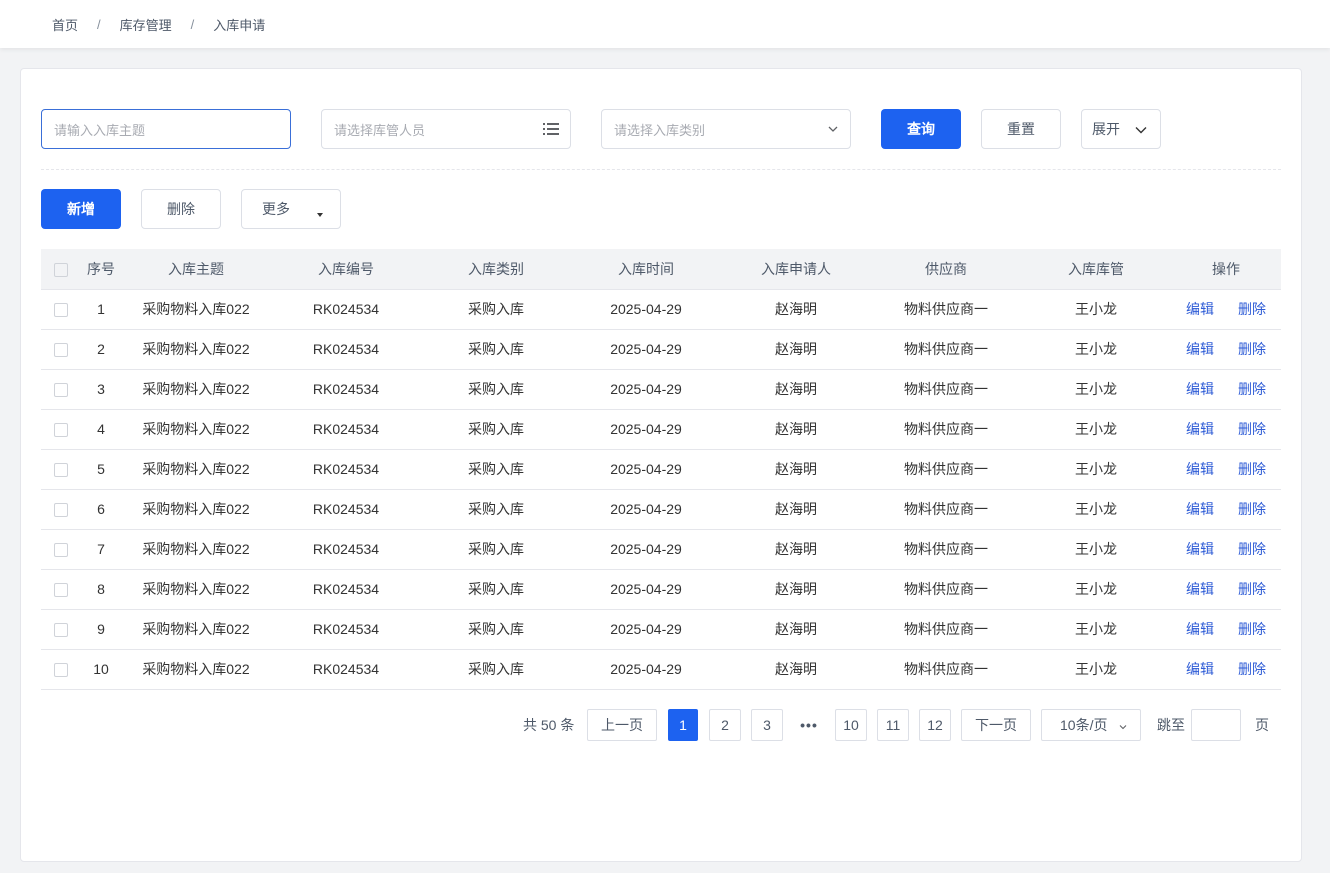 This screenshot has height=873, width=1330. Describe the element at coordinates (196, 269) in the screenshot. I see `column-header: 入库主题` at that location.